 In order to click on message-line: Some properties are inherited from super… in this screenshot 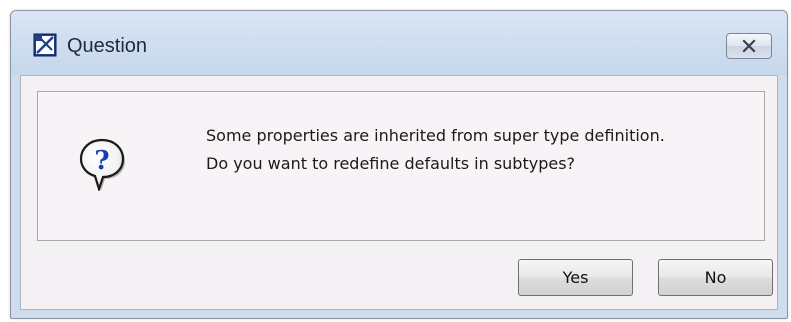, I will do `click(435, 135)`.